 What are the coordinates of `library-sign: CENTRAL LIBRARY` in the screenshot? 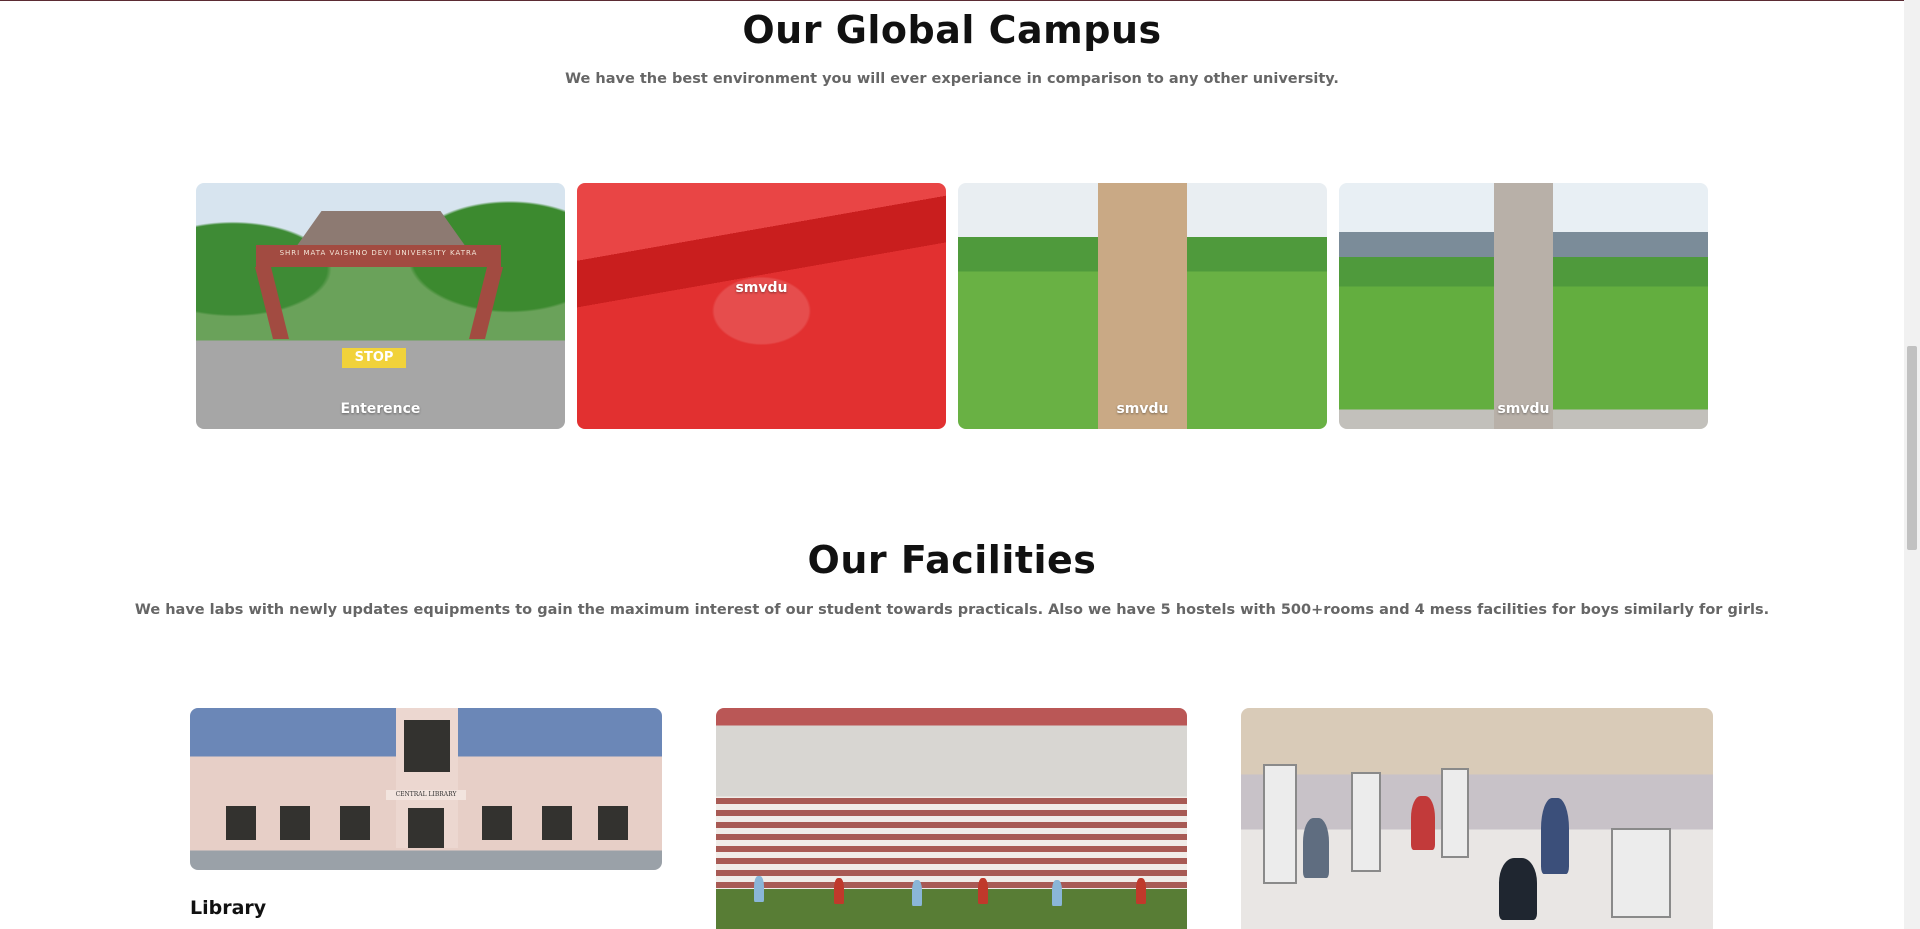 It's located at (426, 795).